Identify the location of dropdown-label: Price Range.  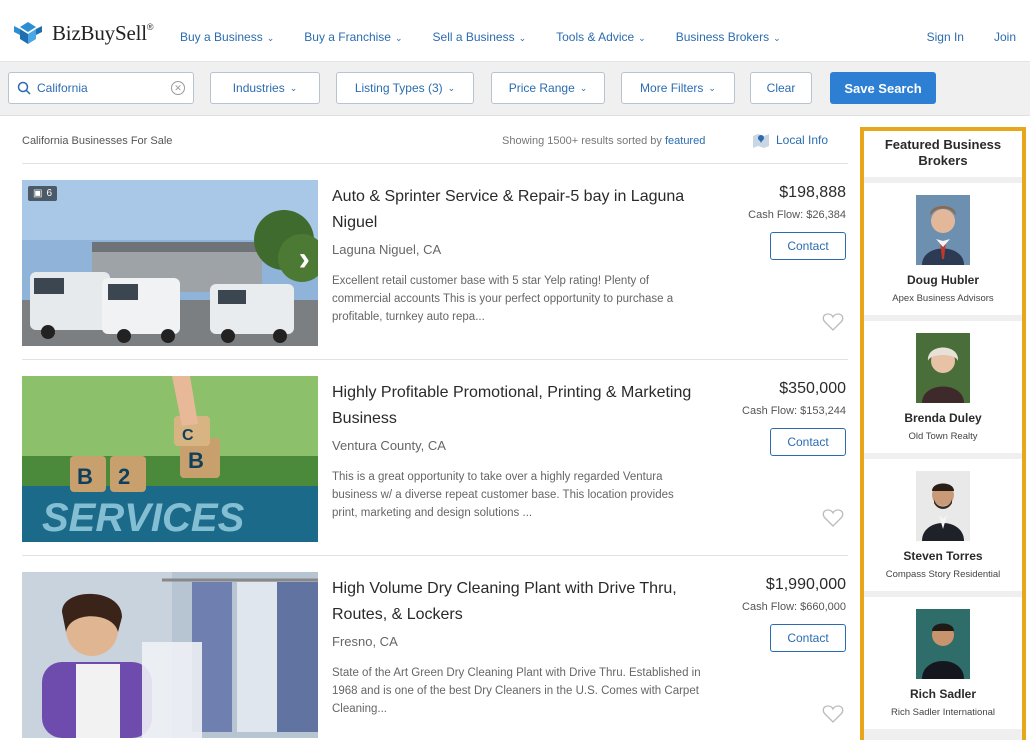
(541, 88).